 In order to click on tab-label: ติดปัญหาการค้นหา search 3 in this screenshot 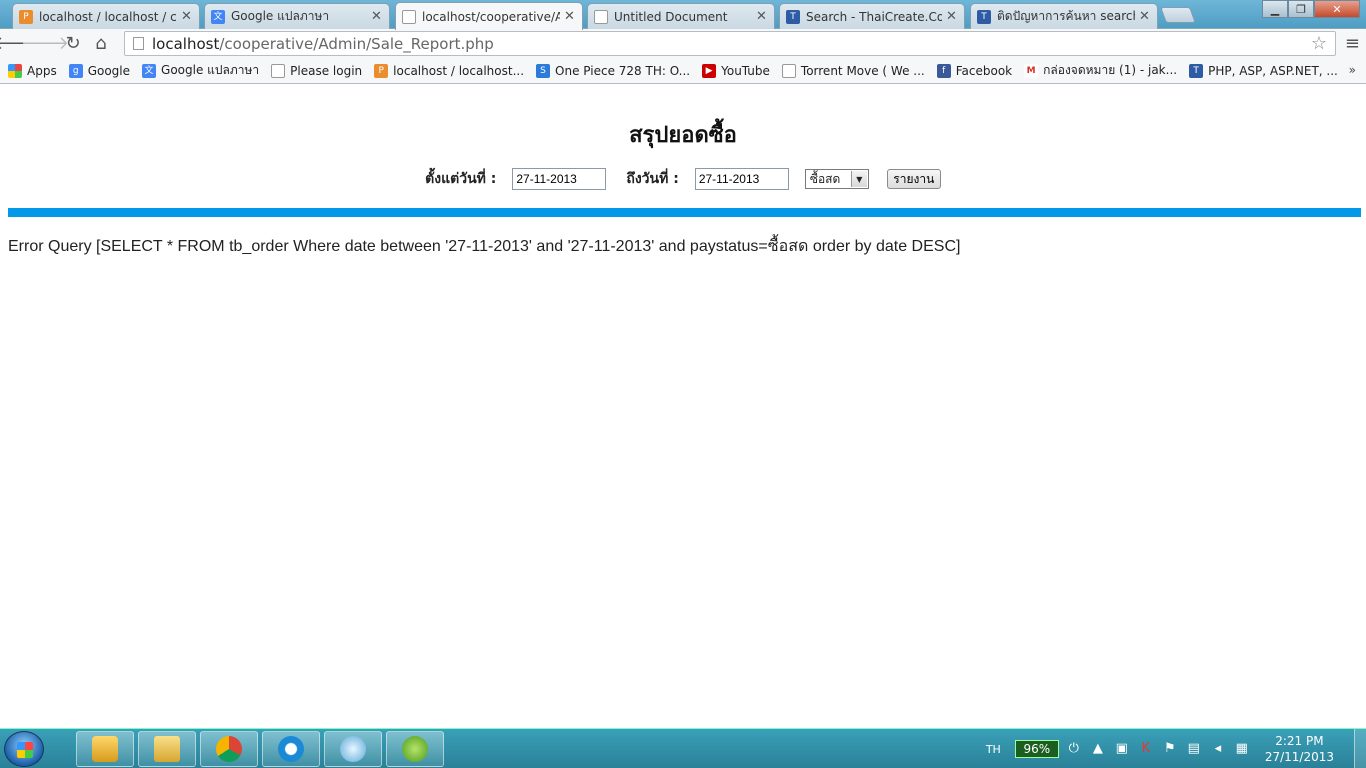, I will do `click(1066, 16)`.